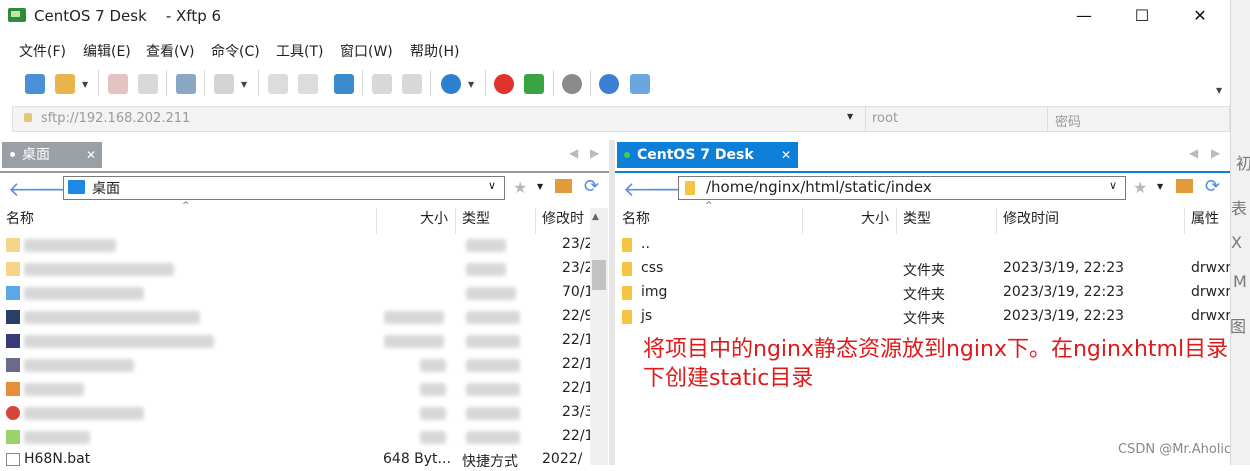 The width and height of the screenshot is (1250, 471). What do you see at coordinates (563, 220) in the screenshot?
I see `left-col-modified: 修改时` at bounding box center [563, 220].